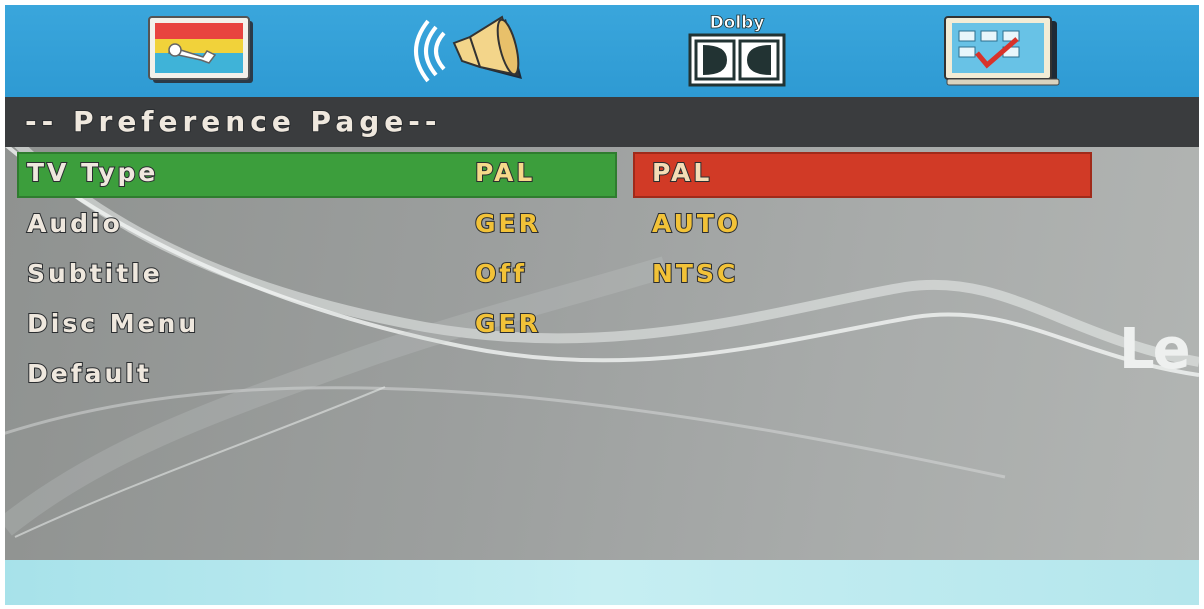 The width and height of the screenshot is (1204, 609). I want to click on menu-item-label: Disc Menu, so click(113, 323).